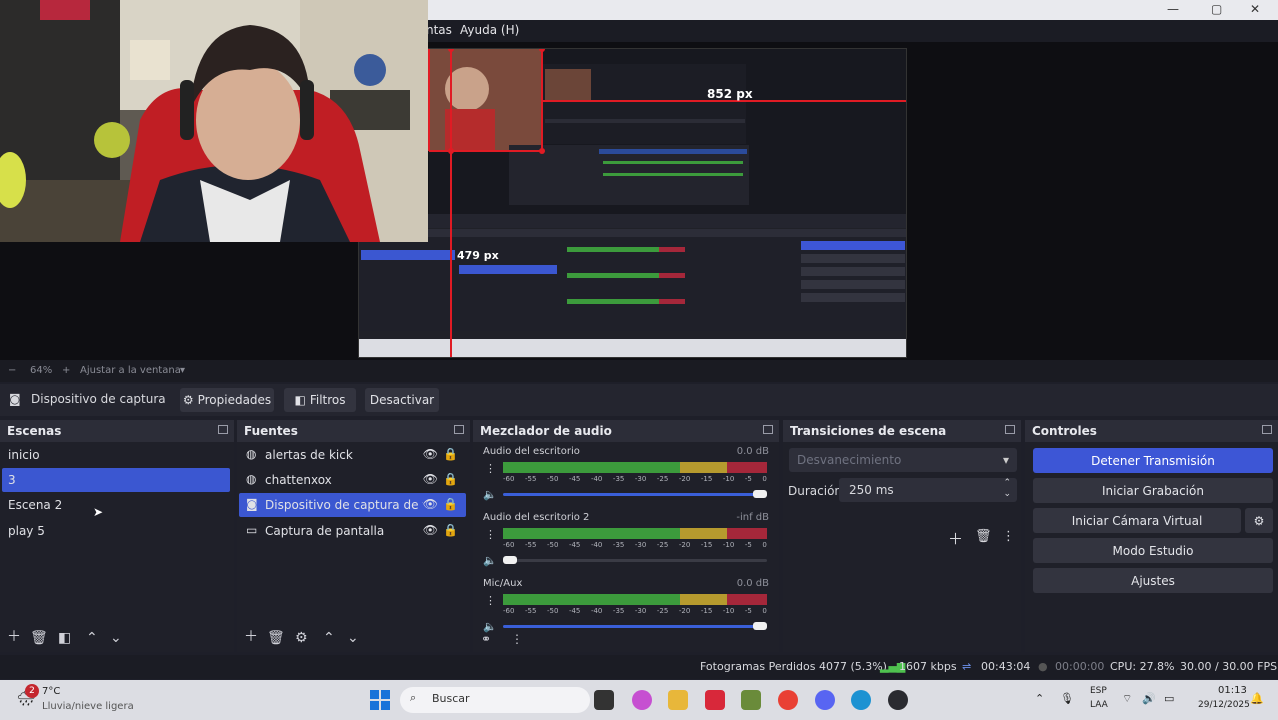 The image size is (1278, 720). I want to click on volume-icon: 🔊, so click(1149, 698).